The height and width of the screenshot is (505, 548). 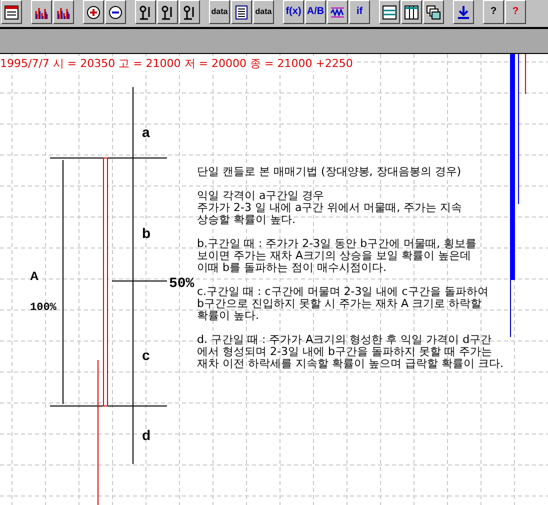 I want to click on midpoint-line, so click(x=140, y=281).